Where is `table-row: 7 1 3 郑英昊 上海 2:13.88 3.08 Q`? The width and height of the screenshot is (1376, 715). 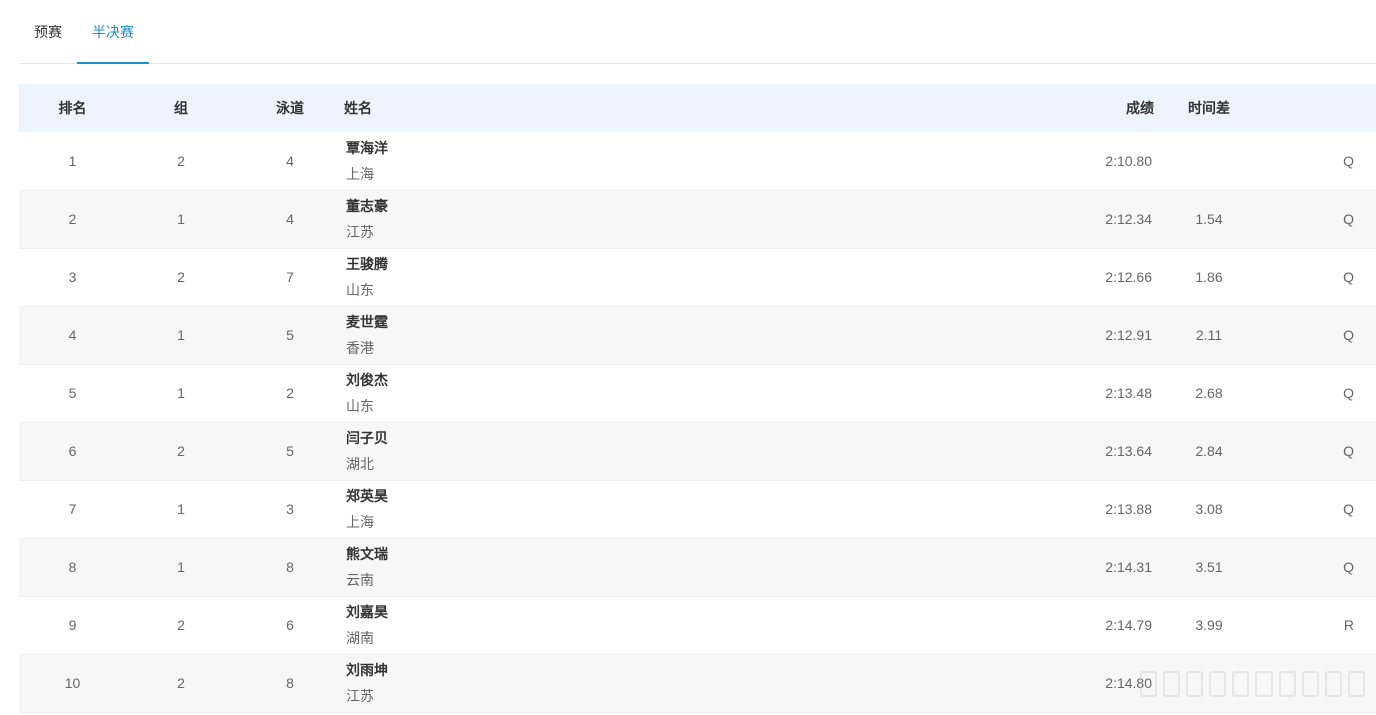
table-row: 7 1 3 郑英昊 上海 2:13.88 3.08 Q is located at coordinates (697, 509).